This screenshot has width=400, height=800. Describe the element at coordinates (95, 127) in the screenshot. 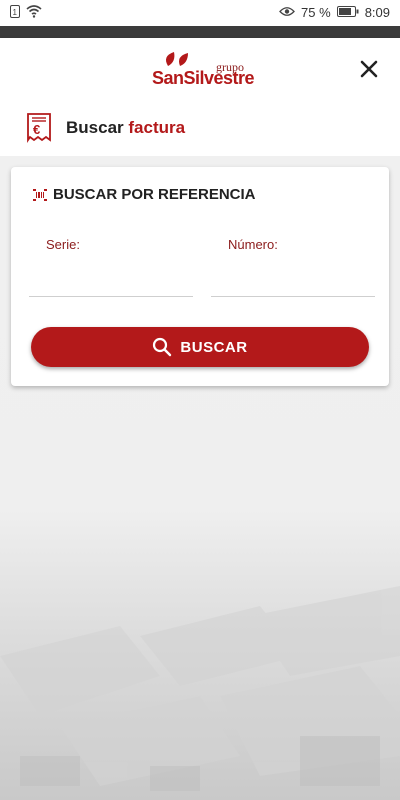

I see `page-title-prefix: Buscar` at that location.